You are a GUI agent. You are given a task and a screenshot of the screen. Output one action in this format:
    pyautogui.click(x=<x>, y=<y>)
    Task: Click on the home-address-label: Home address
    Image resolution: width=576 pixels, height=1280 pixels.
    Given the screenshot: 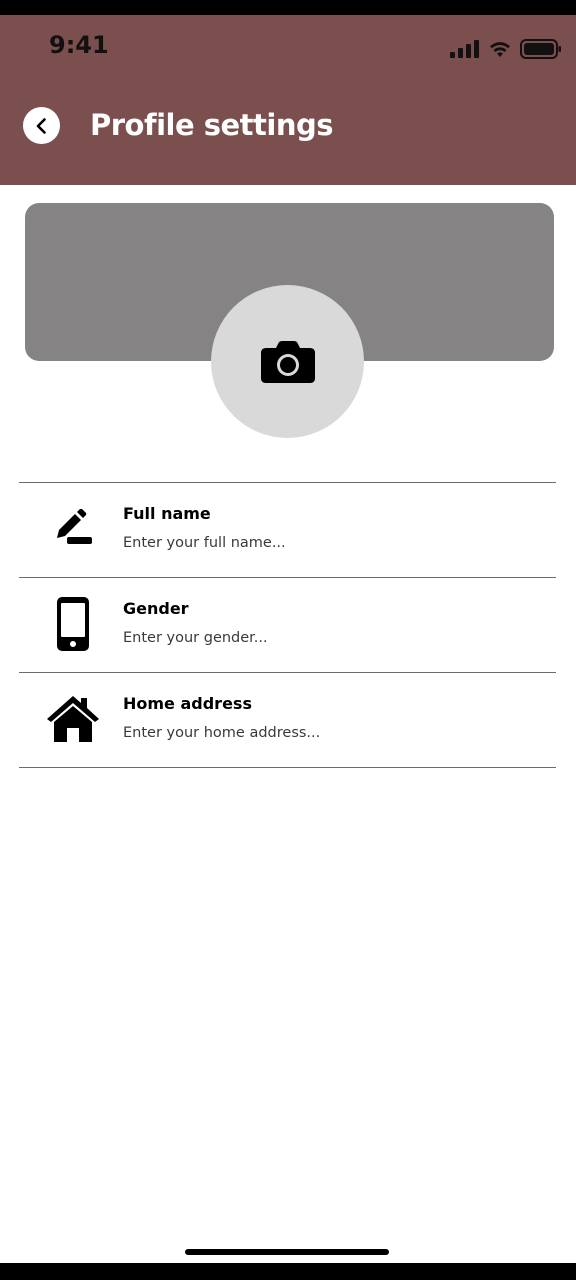 What is the action you would take?
    pyautogui.click(x=187, y=703)
    